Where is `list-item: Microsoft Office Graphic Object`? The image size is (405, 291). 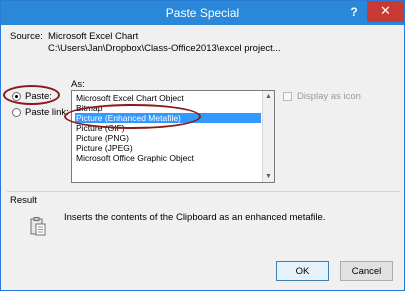
list-item: Microsoft Office Graphic Object is located at coordinates (168, 158).